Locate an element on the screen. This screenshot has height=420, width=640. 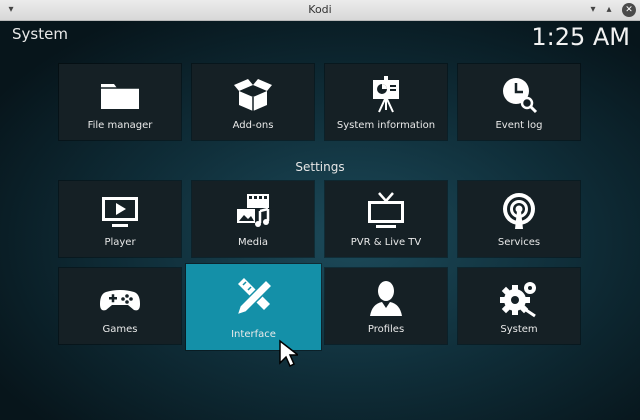
gears-icon is located at coordinates (519, 298).